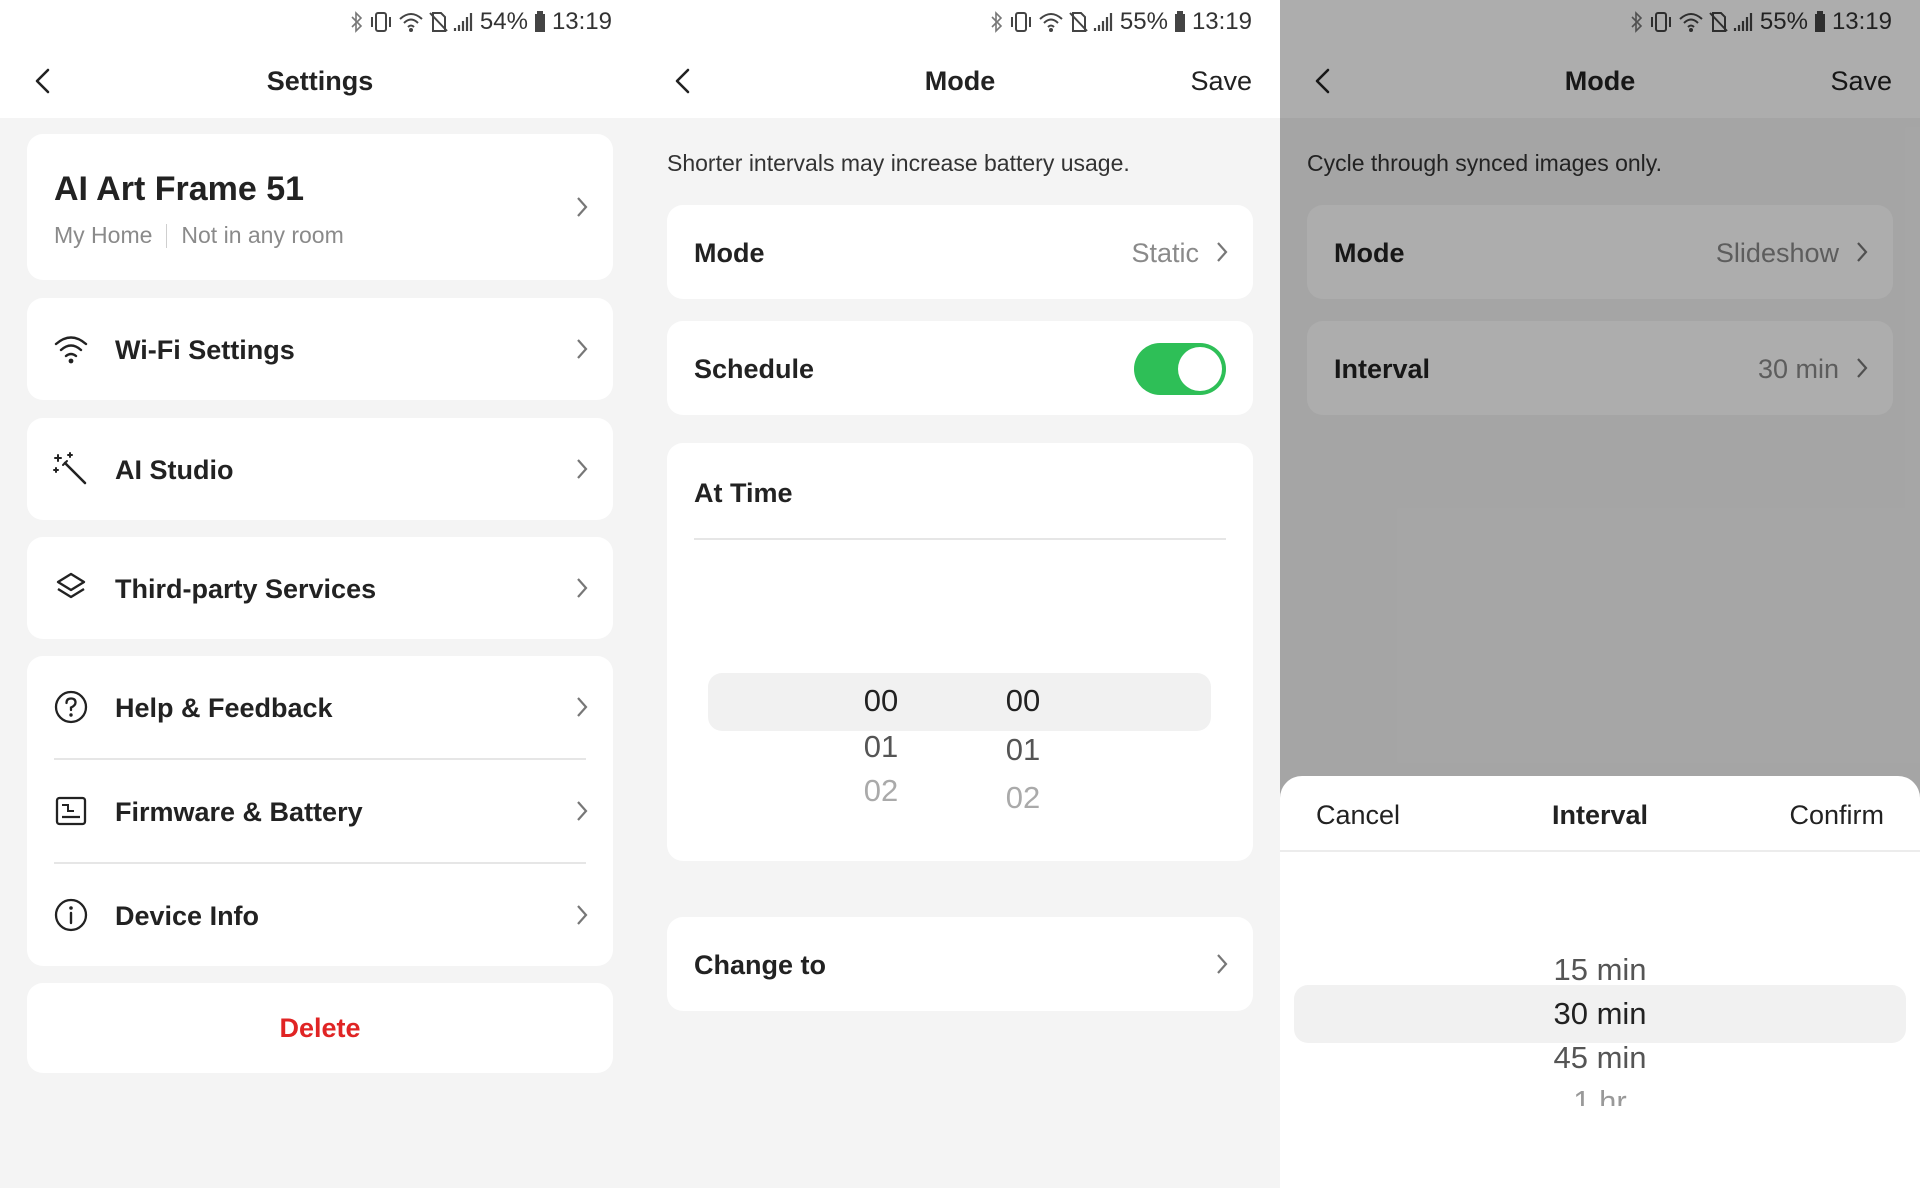  Describe the element at coordinates (1023, 798) in the screenshot. I see `minute-option: 02` at that location.